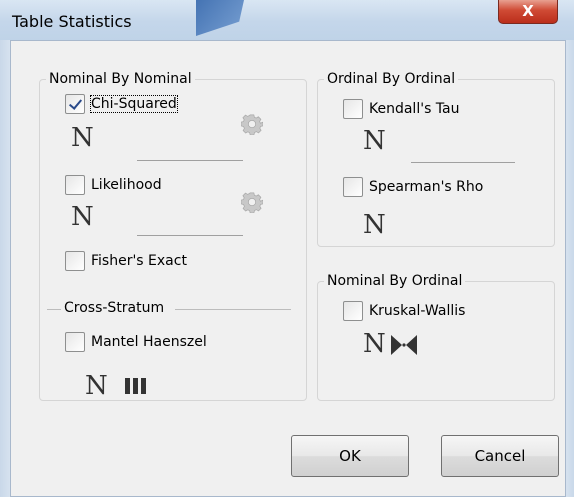 The width and height of the screenshot is (574, 497). What do you see at coordinates (72, 21) in the screenshot?
I see `window-title: Table Statistics` at bounding box center [72, 21].